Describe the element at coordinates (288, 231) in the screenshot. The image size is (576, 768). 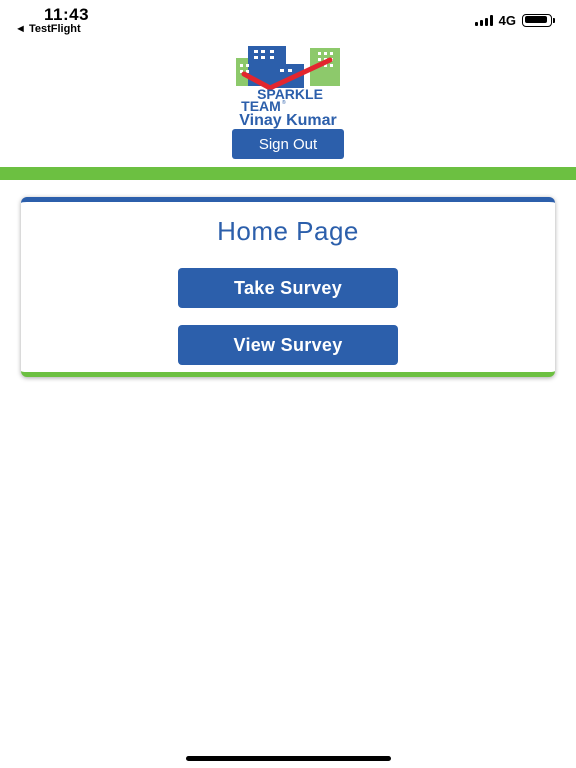
I see `page-title: Home Page` at that location.